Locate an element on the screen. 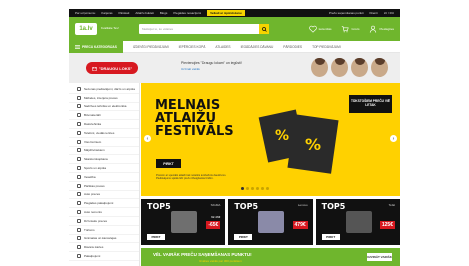 The image size is (469, 266). hero-title: MELNAIS ATLAIŽU FESTIVĀLS is located at coordinates (194, 118).